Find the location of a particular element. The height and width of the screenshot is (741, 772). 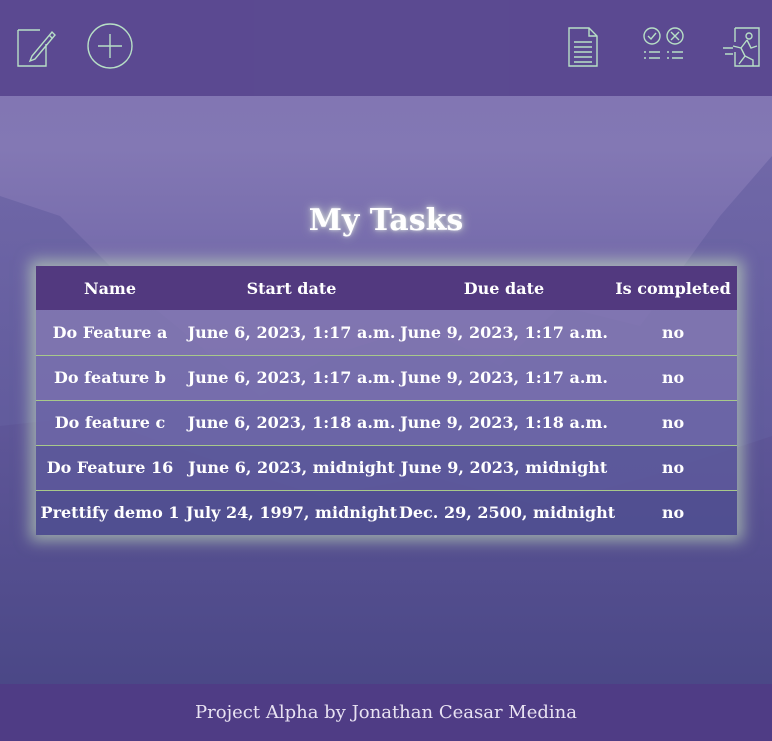

footer-credit: Project Alpha by Jonathan Ceasar Medina is located at coordinates (386, 712).